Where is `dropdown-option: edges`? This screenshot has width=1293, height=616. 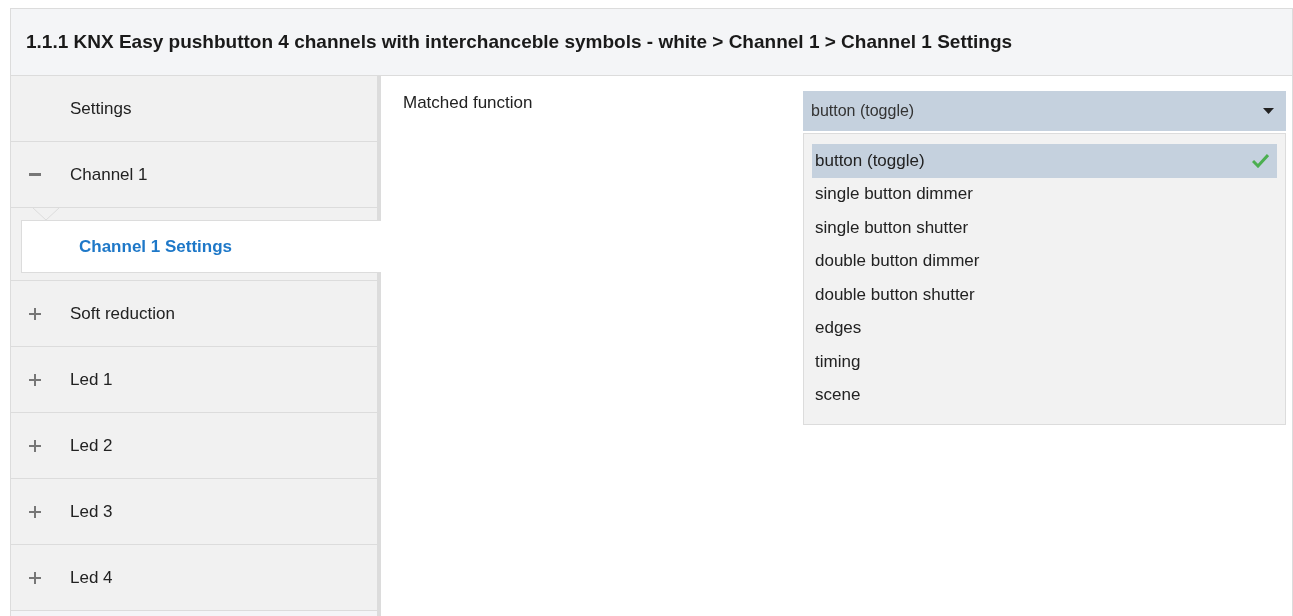
dropdown-option: edges is located at coordinates (1044, 328).